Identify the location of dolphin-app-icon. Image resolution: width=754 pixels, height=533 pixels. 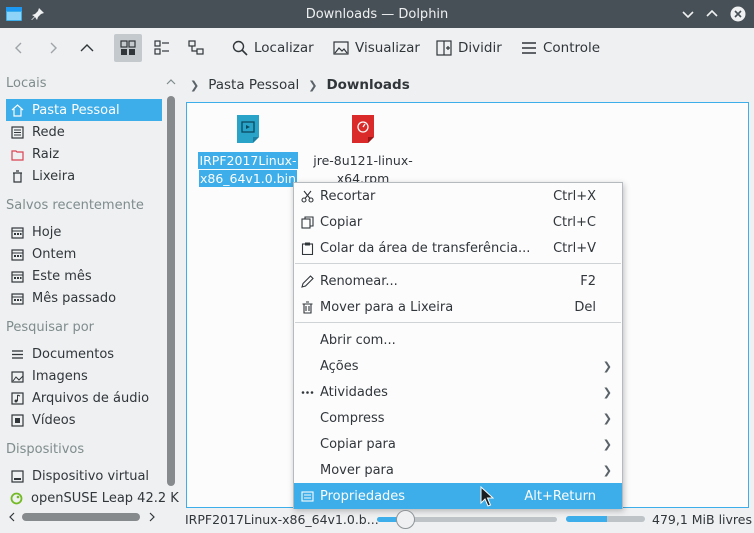
(14, 14).